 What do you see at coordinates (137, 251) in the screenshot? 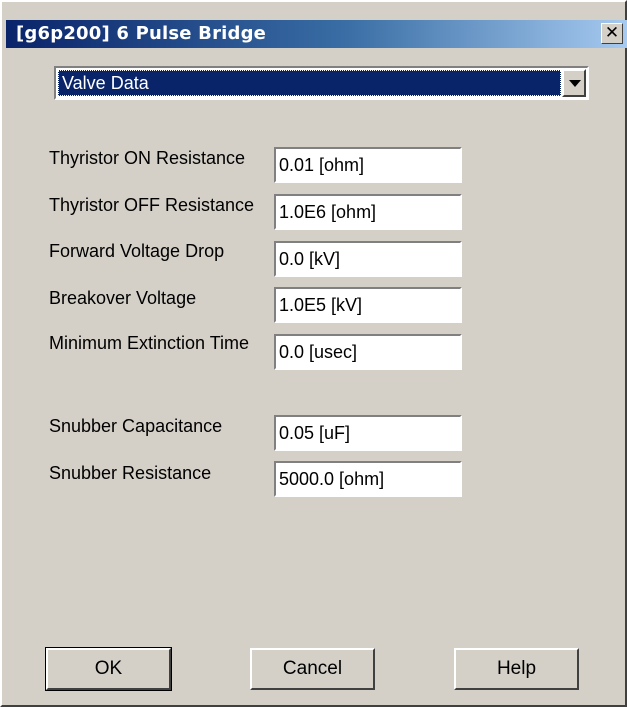
I see `forward-voltage-drop-label: Forward Voltage Drop` at bounding box center [137, 251].